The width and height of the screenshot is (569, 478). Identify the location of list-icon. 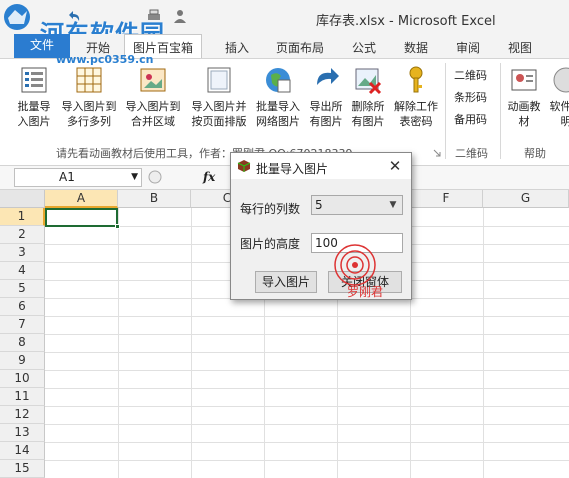
(34, 80).